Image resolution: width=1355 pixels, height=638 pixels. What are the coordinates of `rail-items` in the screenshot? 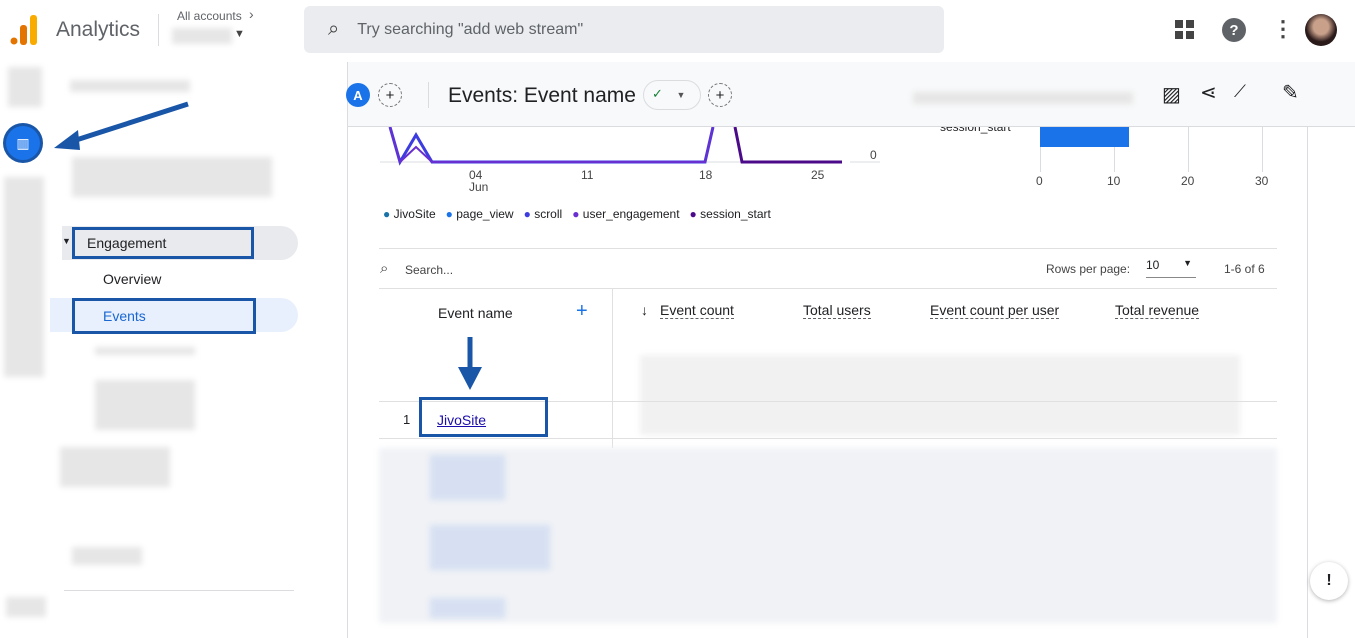 It's located at (24, 277).